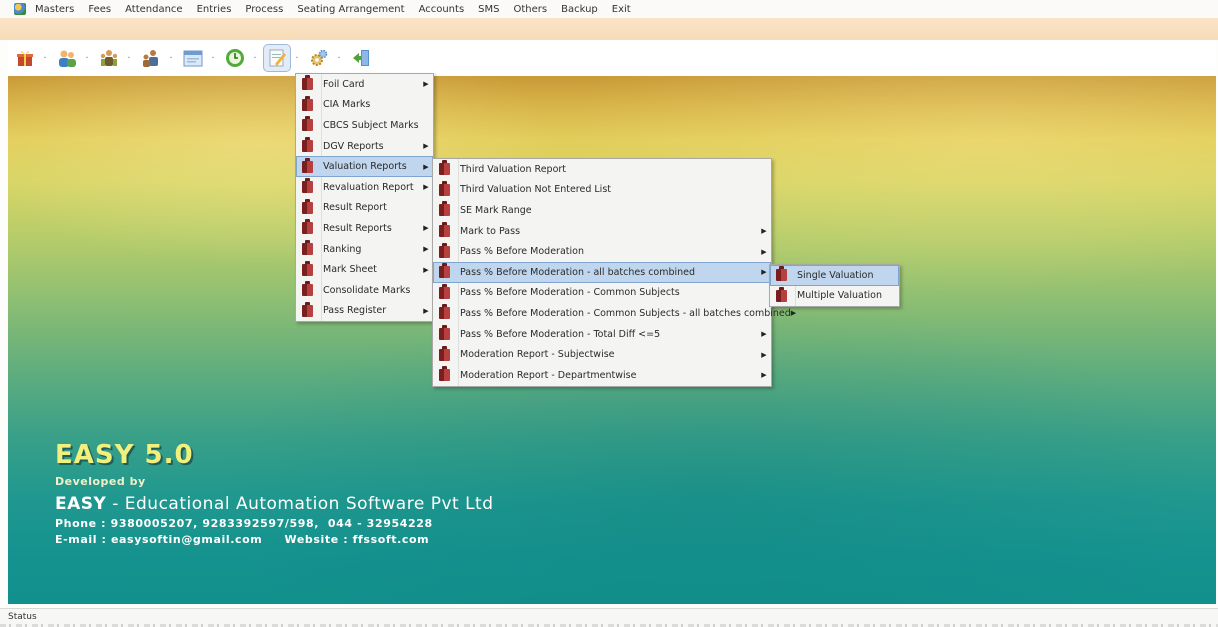 This screenshot has width=1218, height=627. What do you see at coordinates (364, 208) in the screenshot?
I see `menu-item-result-report: Result Report` at bounding box center [364, 208].